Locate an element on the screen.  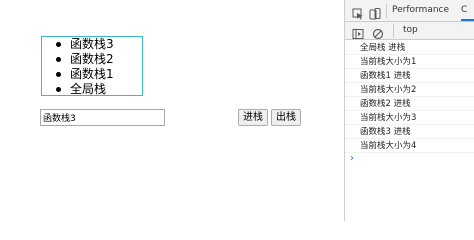
console-message: 当前栈大小为3 is located at coordinates (409, 118).